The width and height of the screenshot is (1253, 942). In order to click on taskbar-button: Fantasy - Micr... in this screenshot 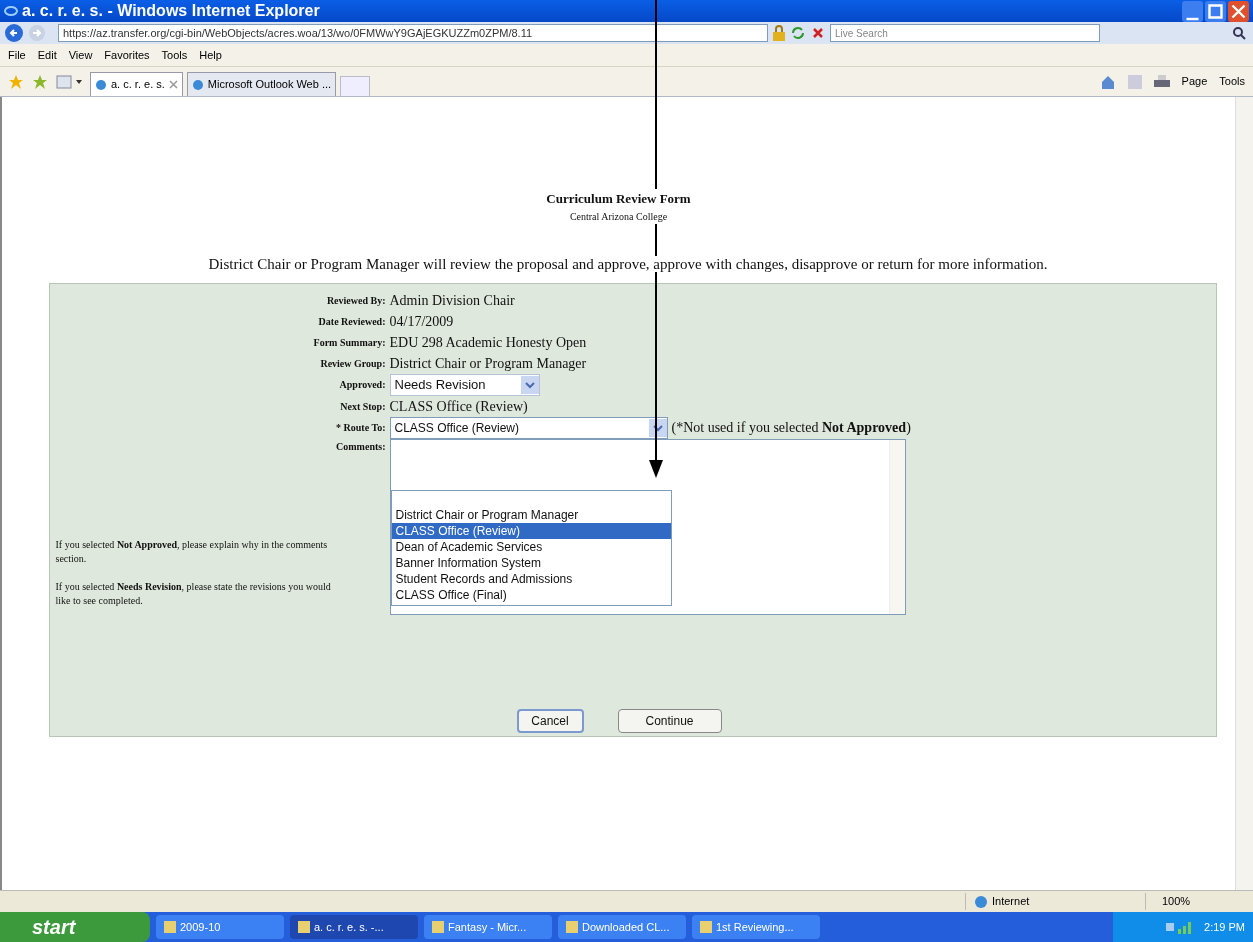, I will do `click(488, 927)`.